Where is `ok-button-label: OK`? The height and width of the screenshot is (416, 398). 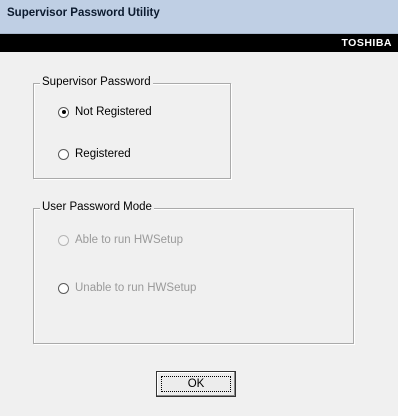 ok-button-label: OK is located at coordinates (196, 384).